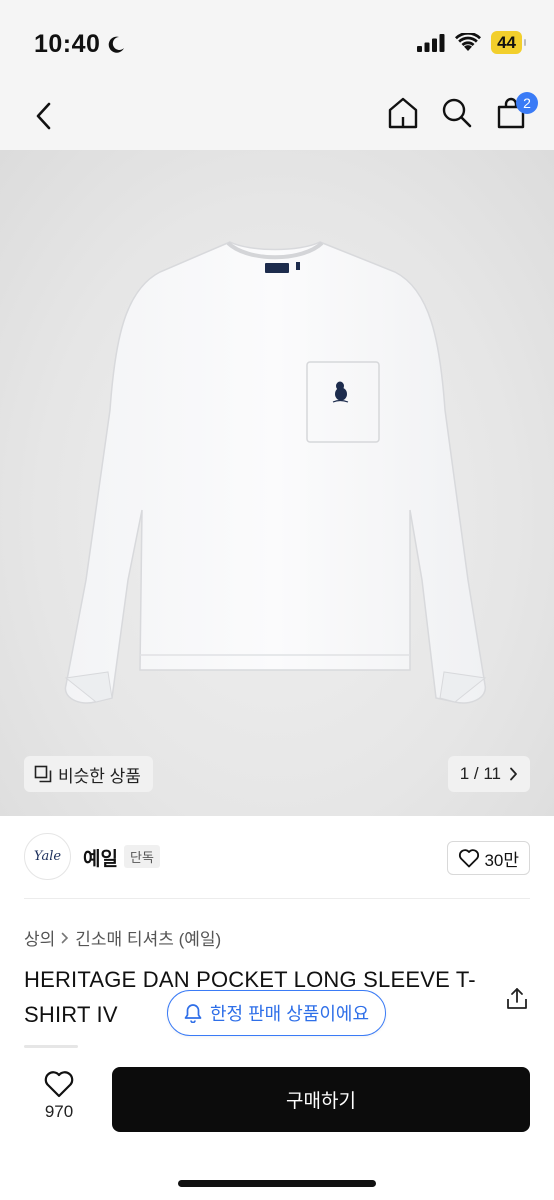 This screenshot has height=1200, width=554. I want to click on brand-like-button: 30만, so click(488, 858).